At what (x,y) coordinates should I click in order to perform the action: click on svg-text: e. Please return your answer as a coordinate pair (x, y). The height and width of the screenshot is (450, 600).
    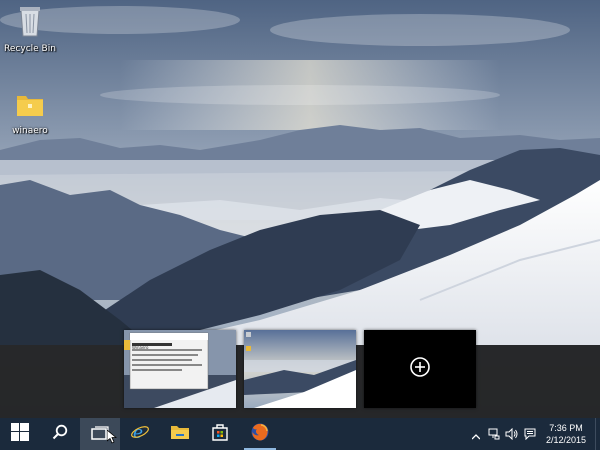
    Looking at the image, I should click on (138, 432).